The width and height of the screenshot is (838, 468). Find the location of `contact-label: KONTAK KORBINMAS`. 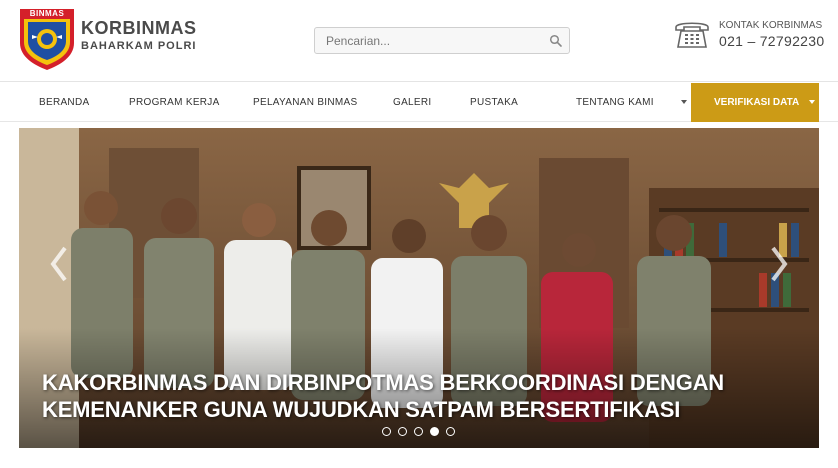

contact-label: KONTAK KORBINMAS is located at coordinates (771, 25).